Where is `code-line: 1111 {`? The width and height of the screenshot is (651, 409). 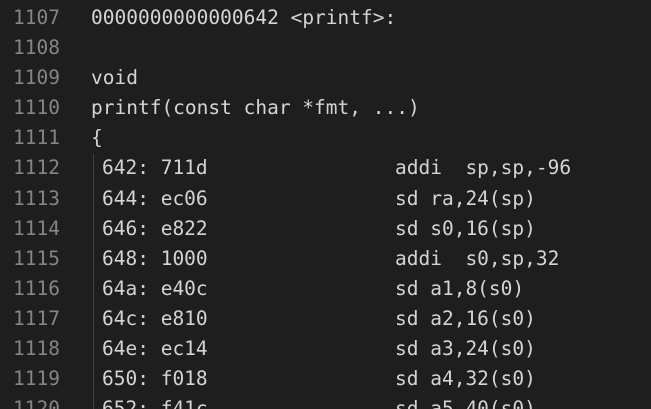 code-line: 1111 { is located at coordinates (325, 138).